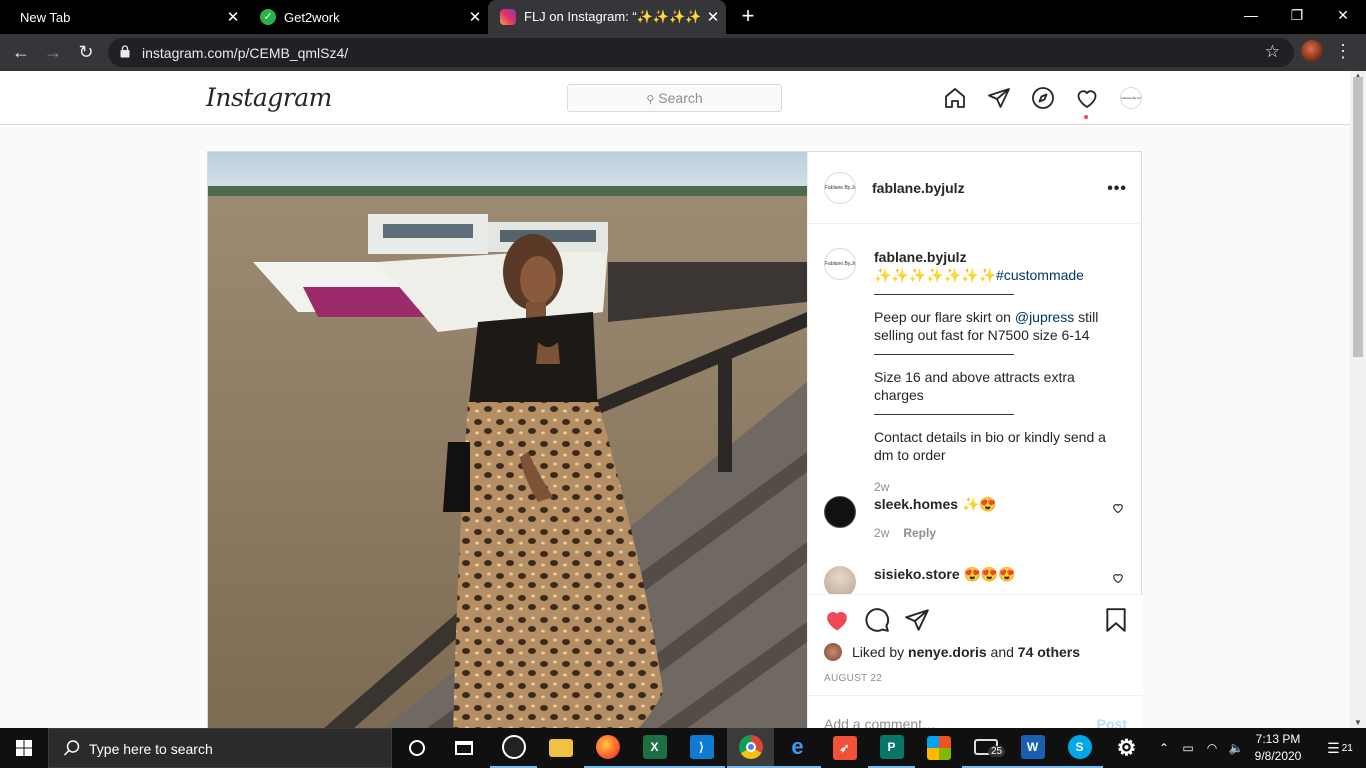 This screenshot has height=768, width=1366. Describe the element at coordinates (979, 504) in the screenshot. I see `comment-text: ✨😍` at that location.